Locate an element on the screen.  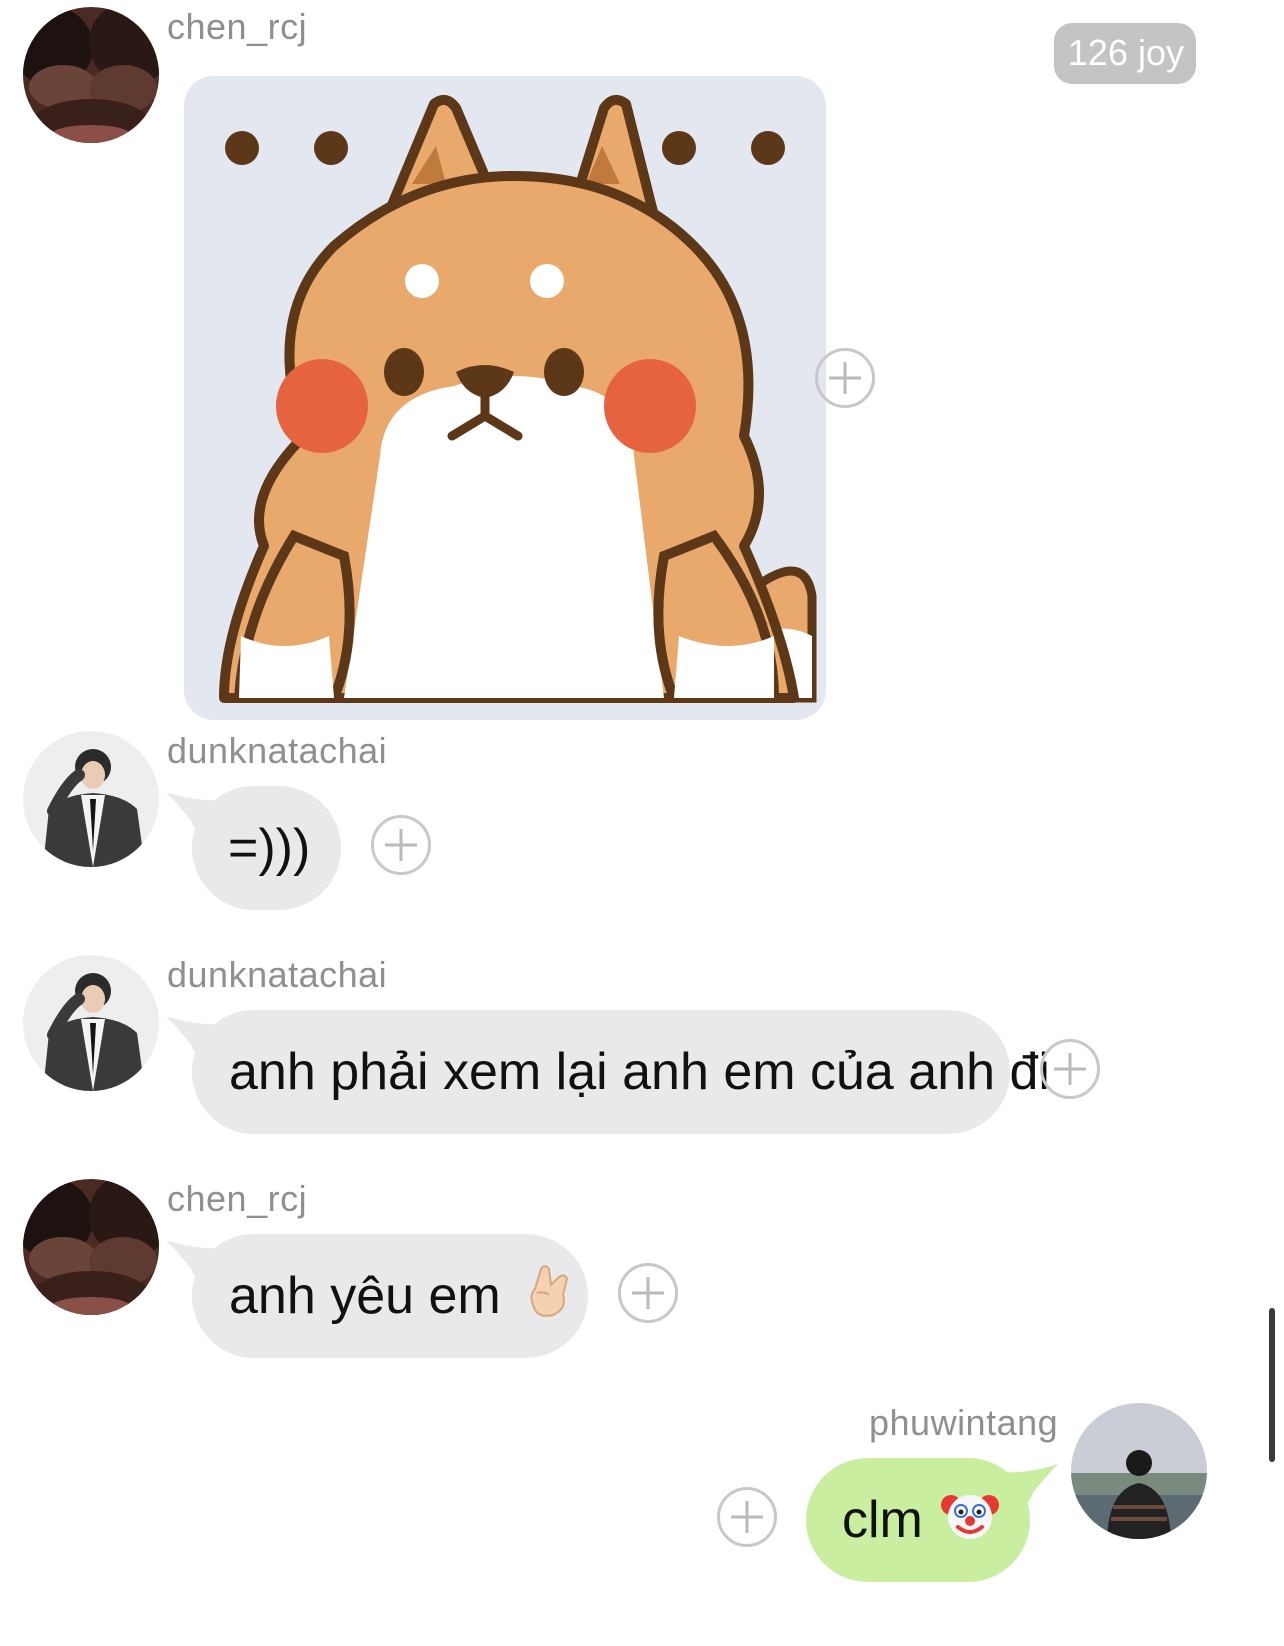
scrollbar is located at coordinates (1272, 1385).